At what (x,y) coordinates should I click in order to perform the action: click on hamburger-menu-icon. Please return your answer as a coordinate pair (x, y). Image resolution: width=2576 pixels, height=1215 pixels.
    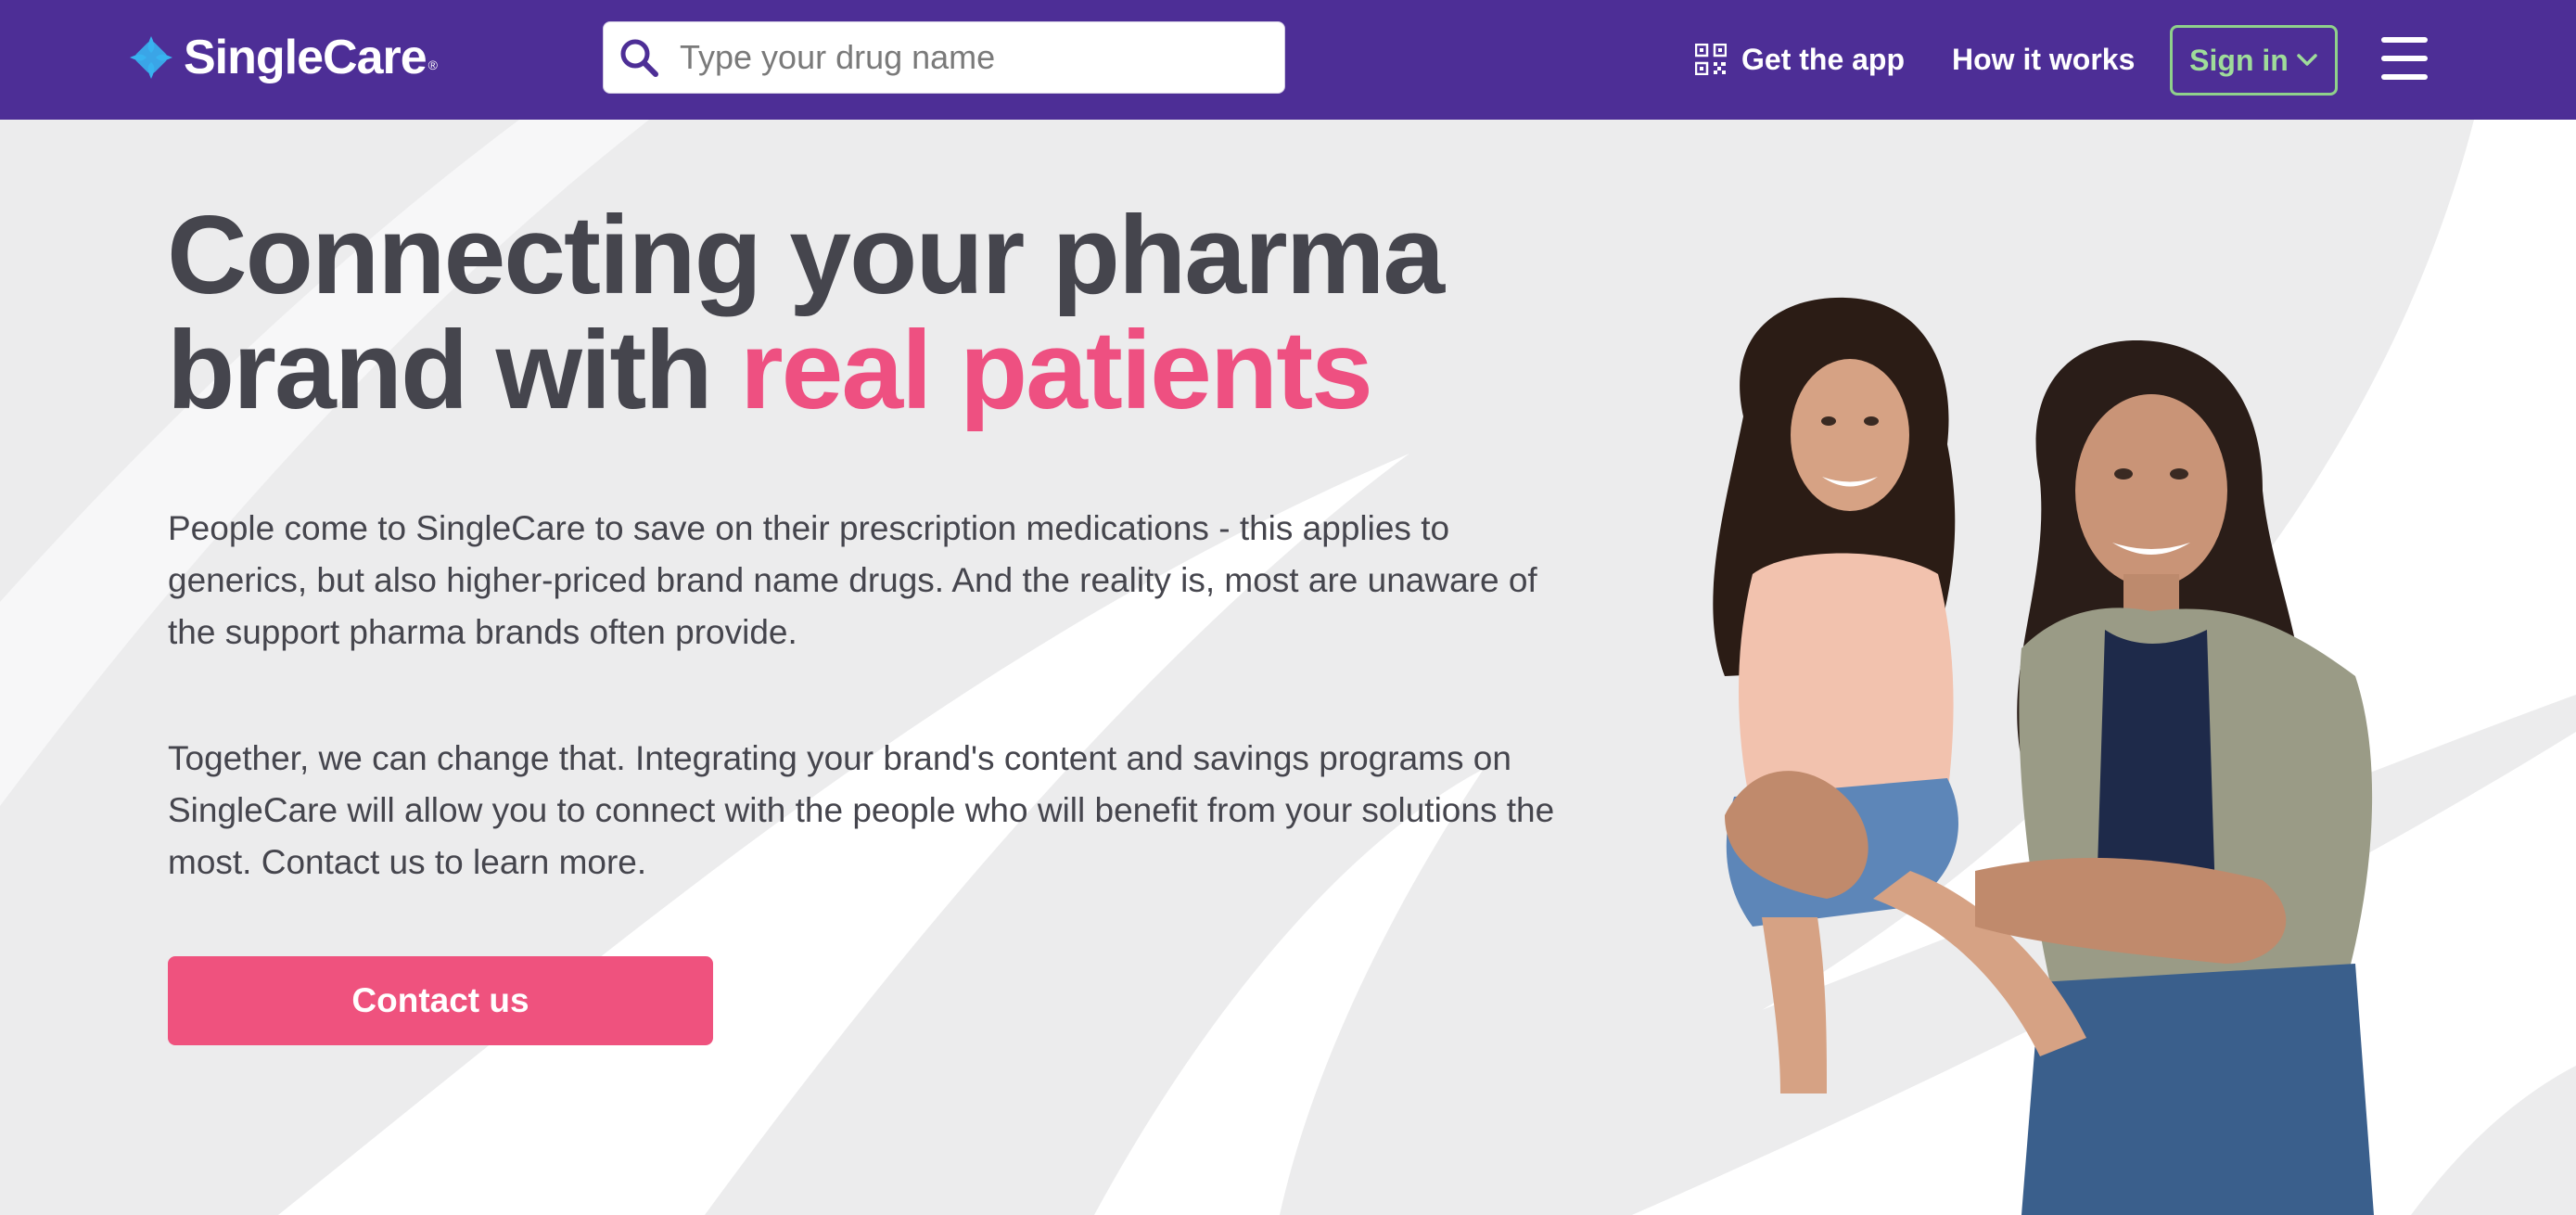
    Looking at the image, I should click on (2405, 59).